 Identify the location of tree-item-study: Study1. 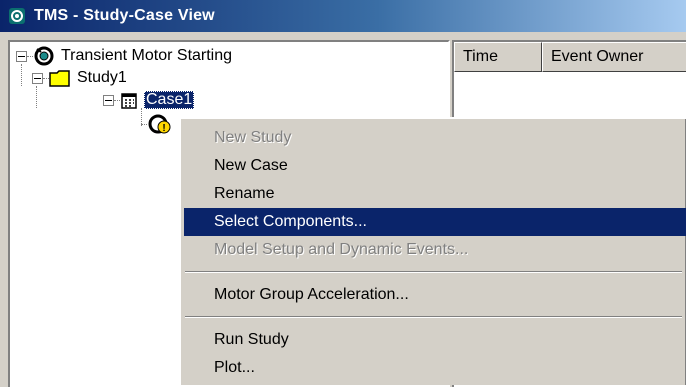
(79, 78).